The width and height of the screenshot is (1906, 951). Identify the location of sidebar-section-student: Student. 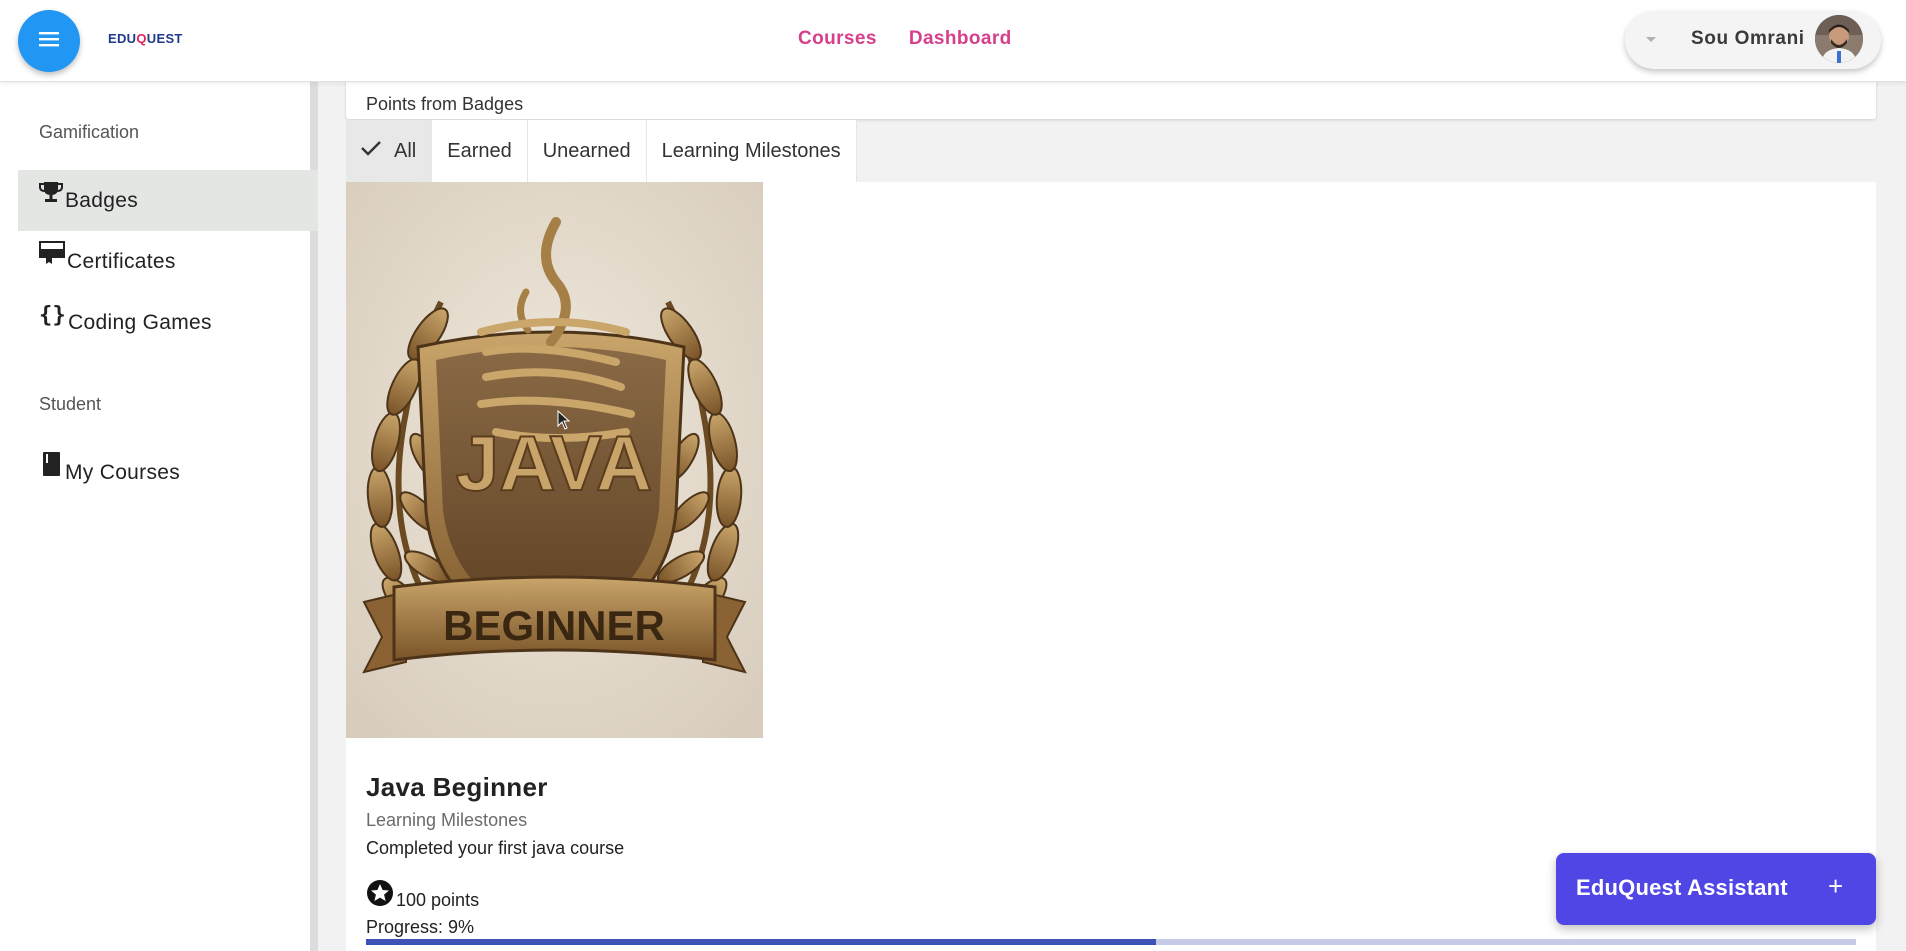
(70, 404).